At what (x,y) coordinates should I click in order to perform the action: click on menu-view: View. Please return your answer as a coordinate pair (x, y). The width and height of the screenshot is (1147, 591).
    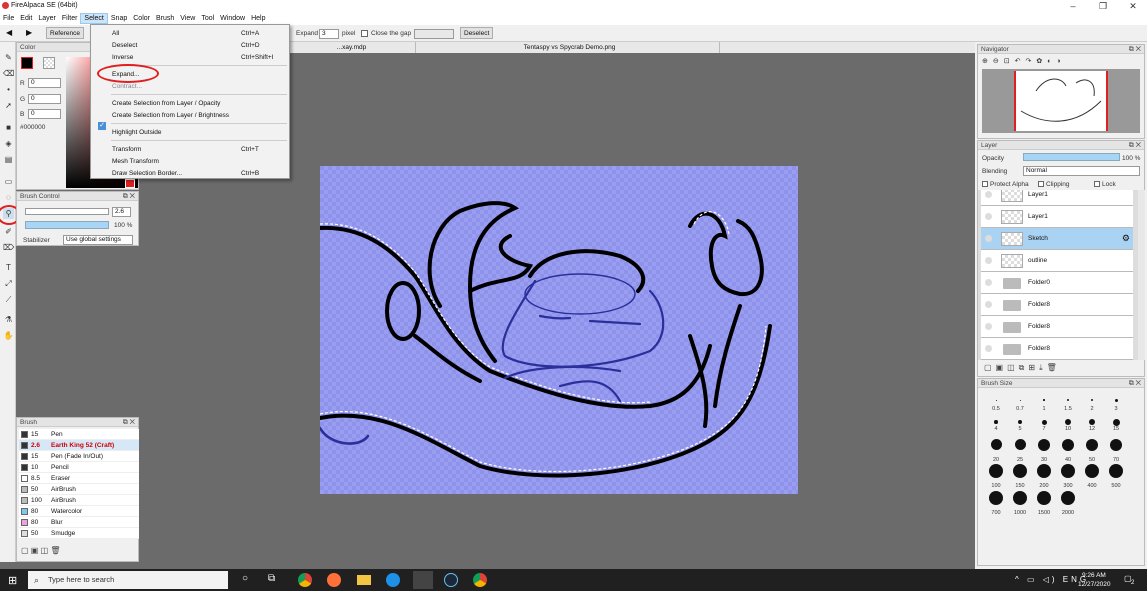
    Looking at the image, I should click on (187, 18).